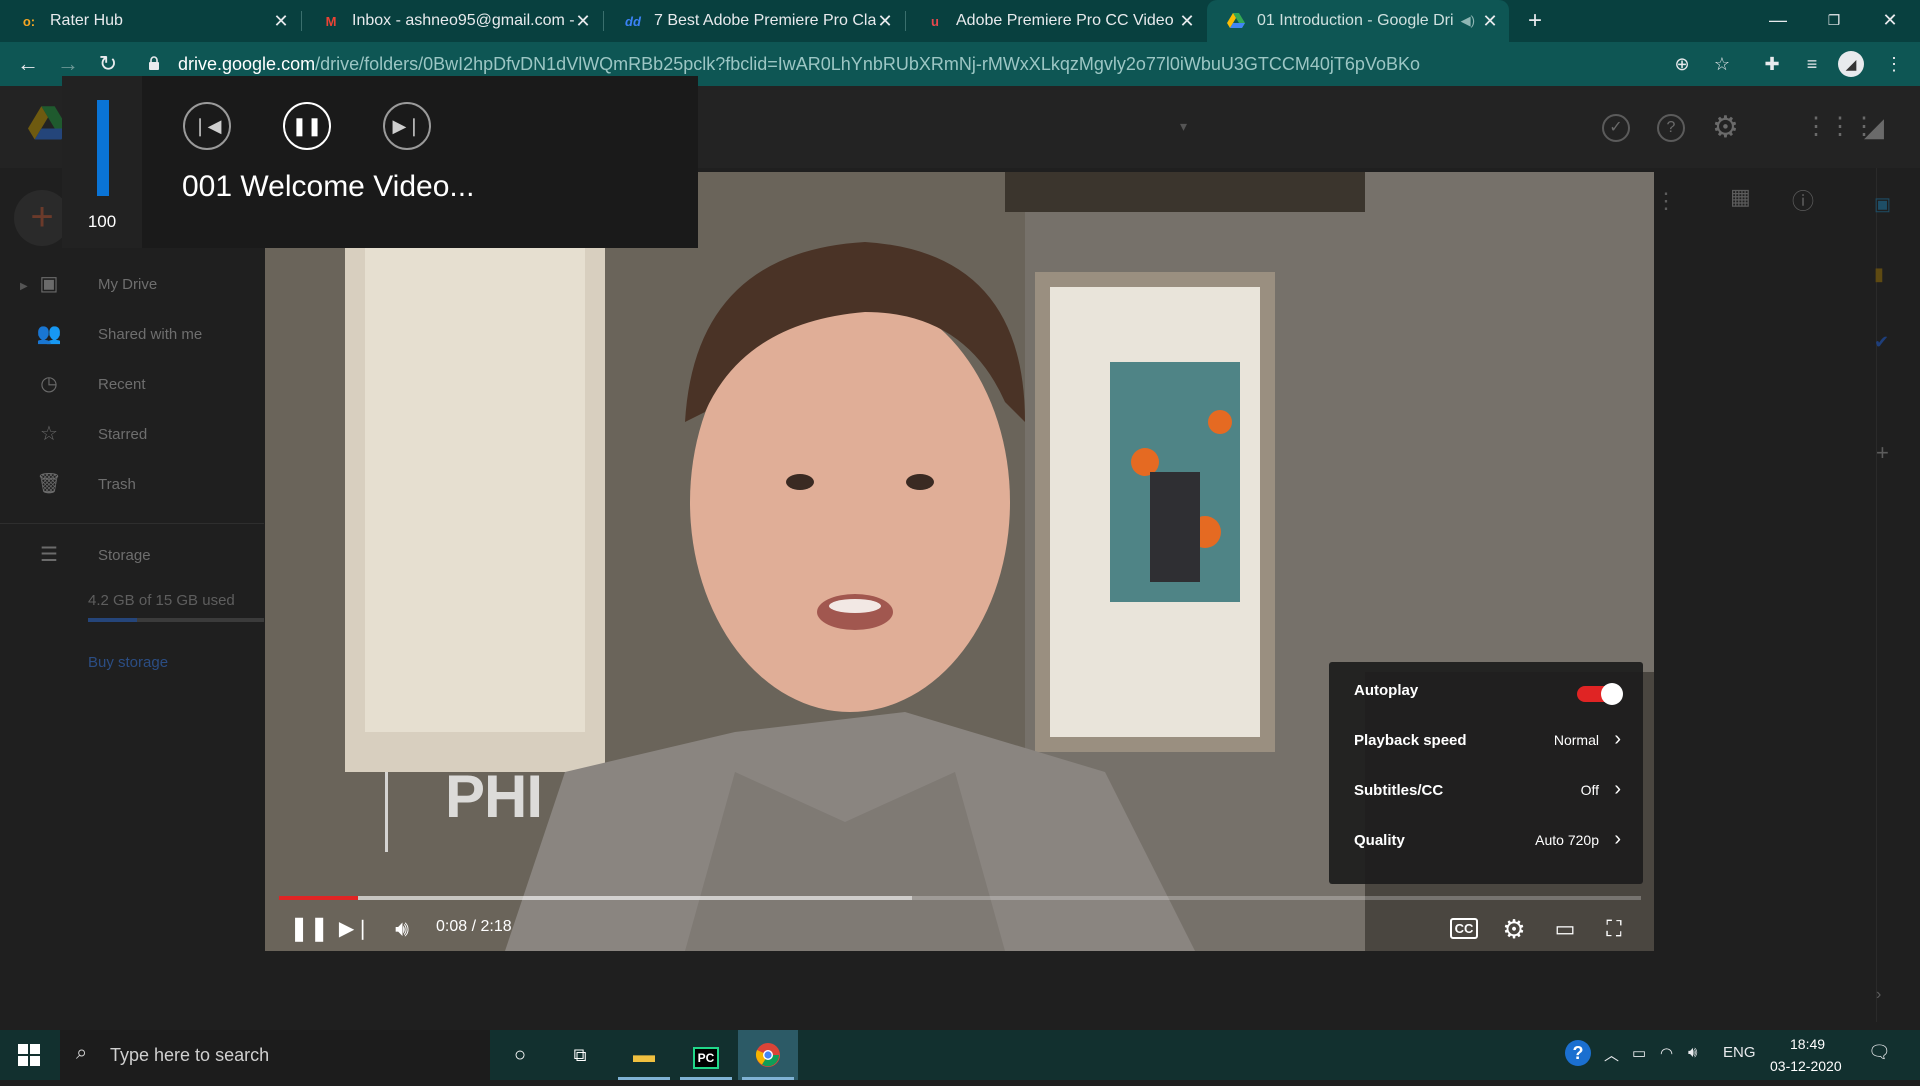  I want to click on udemy-icon: u, so click(935, 21).